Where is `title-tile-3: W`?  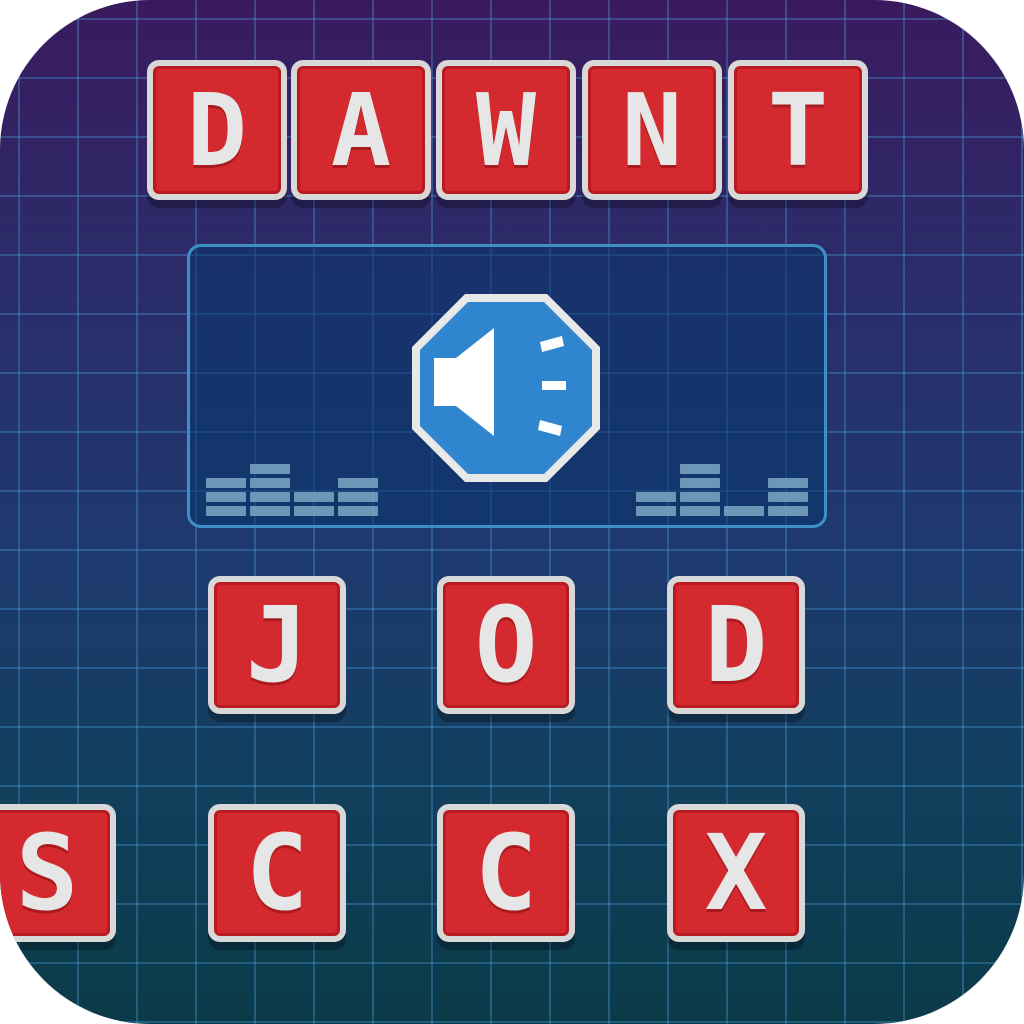 title-tile-3: W is located at coordinates (506, 130).